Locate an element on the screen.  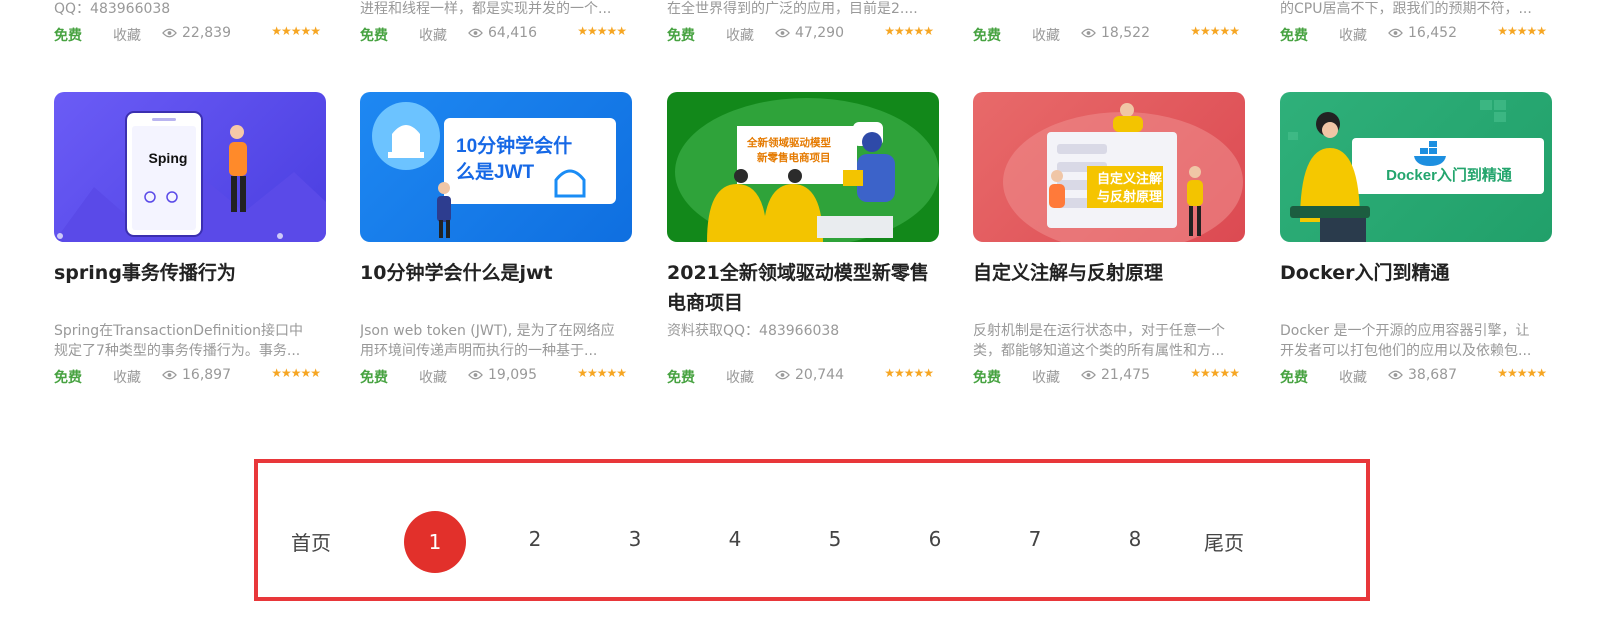
course-title: 自定义注解与反射原理 is located at coordinates (1109, 273).